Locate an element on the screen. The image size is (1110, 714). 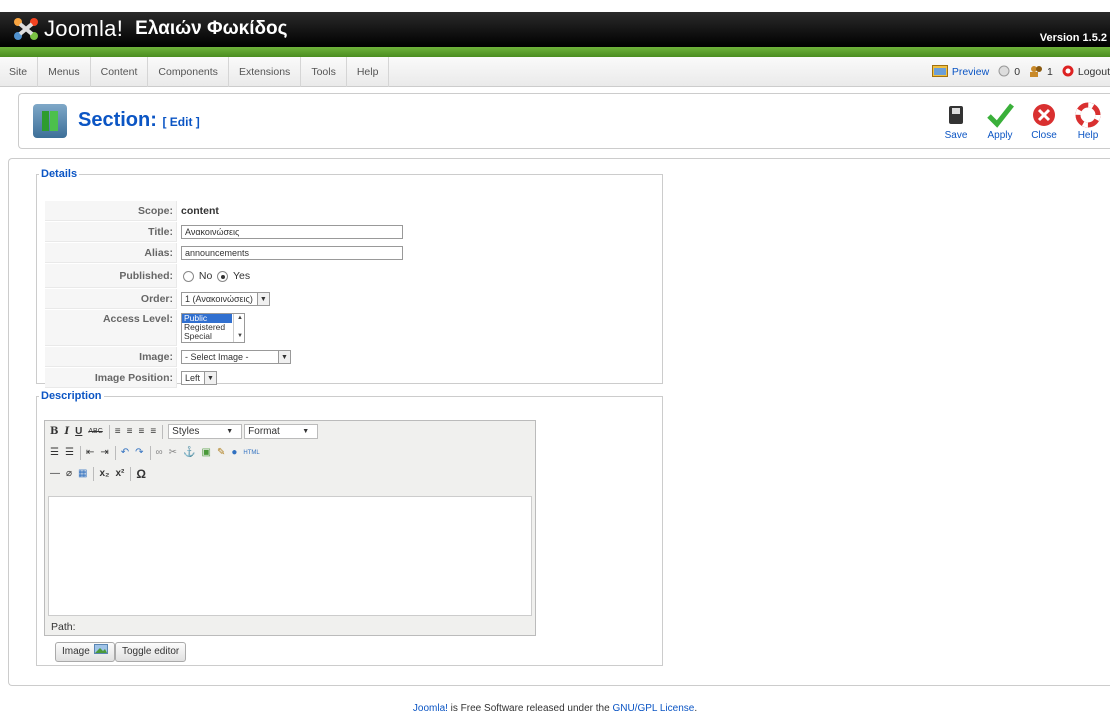
menu-components: Components is located at coordinates (188, 72).